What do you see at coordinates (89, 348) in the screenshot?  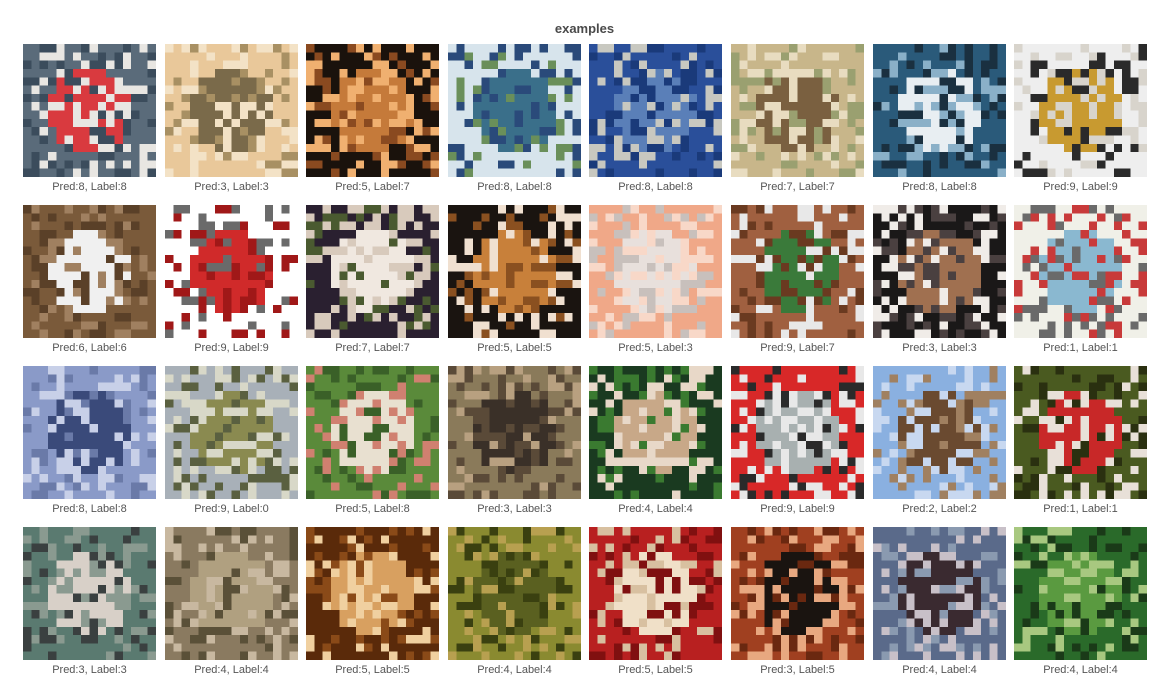 I see `example-caption: Pred:6, Label:6` at bounding box center [89, 348].